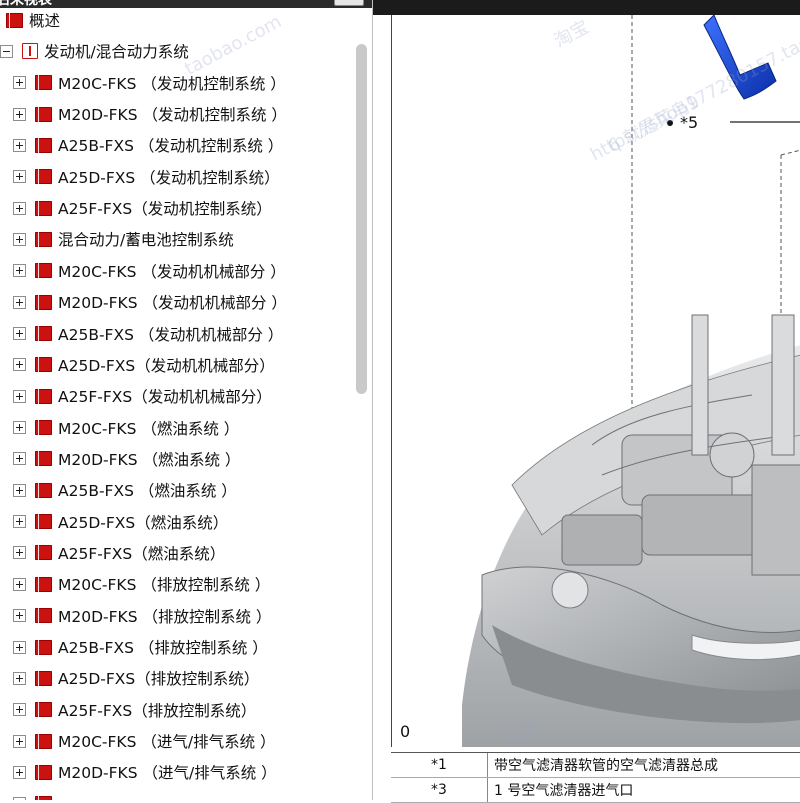  I want to click on content-topbar, so click(586, 7).